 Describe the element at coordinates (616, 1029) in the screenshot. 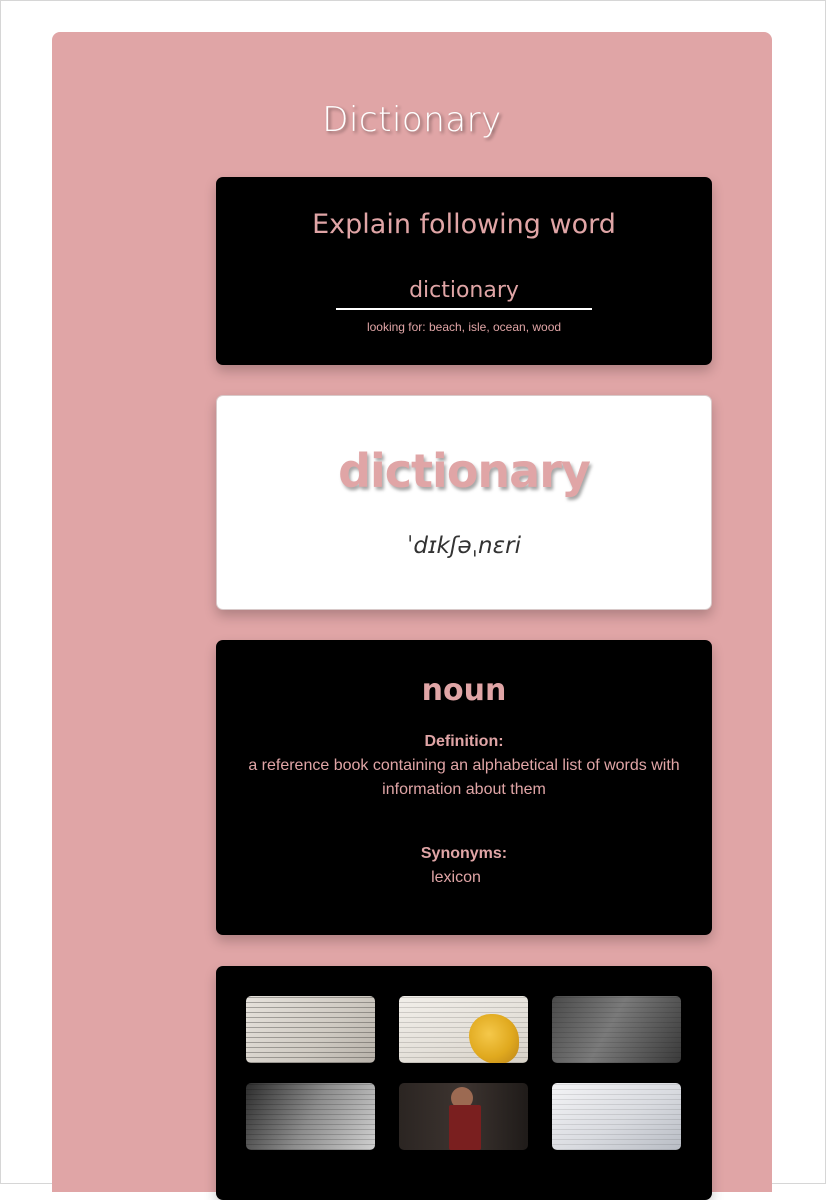

I see `open-book-photo` at that location.